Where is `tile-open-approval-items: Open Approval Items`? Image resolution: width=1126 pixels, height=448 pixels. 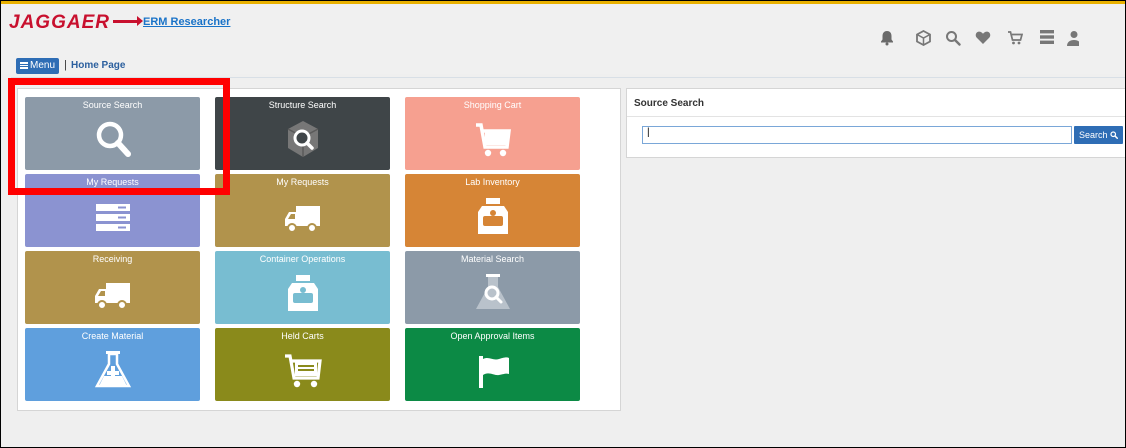
tile-open-approval-items: Open Approval Items is located at coordinates (492, 364).